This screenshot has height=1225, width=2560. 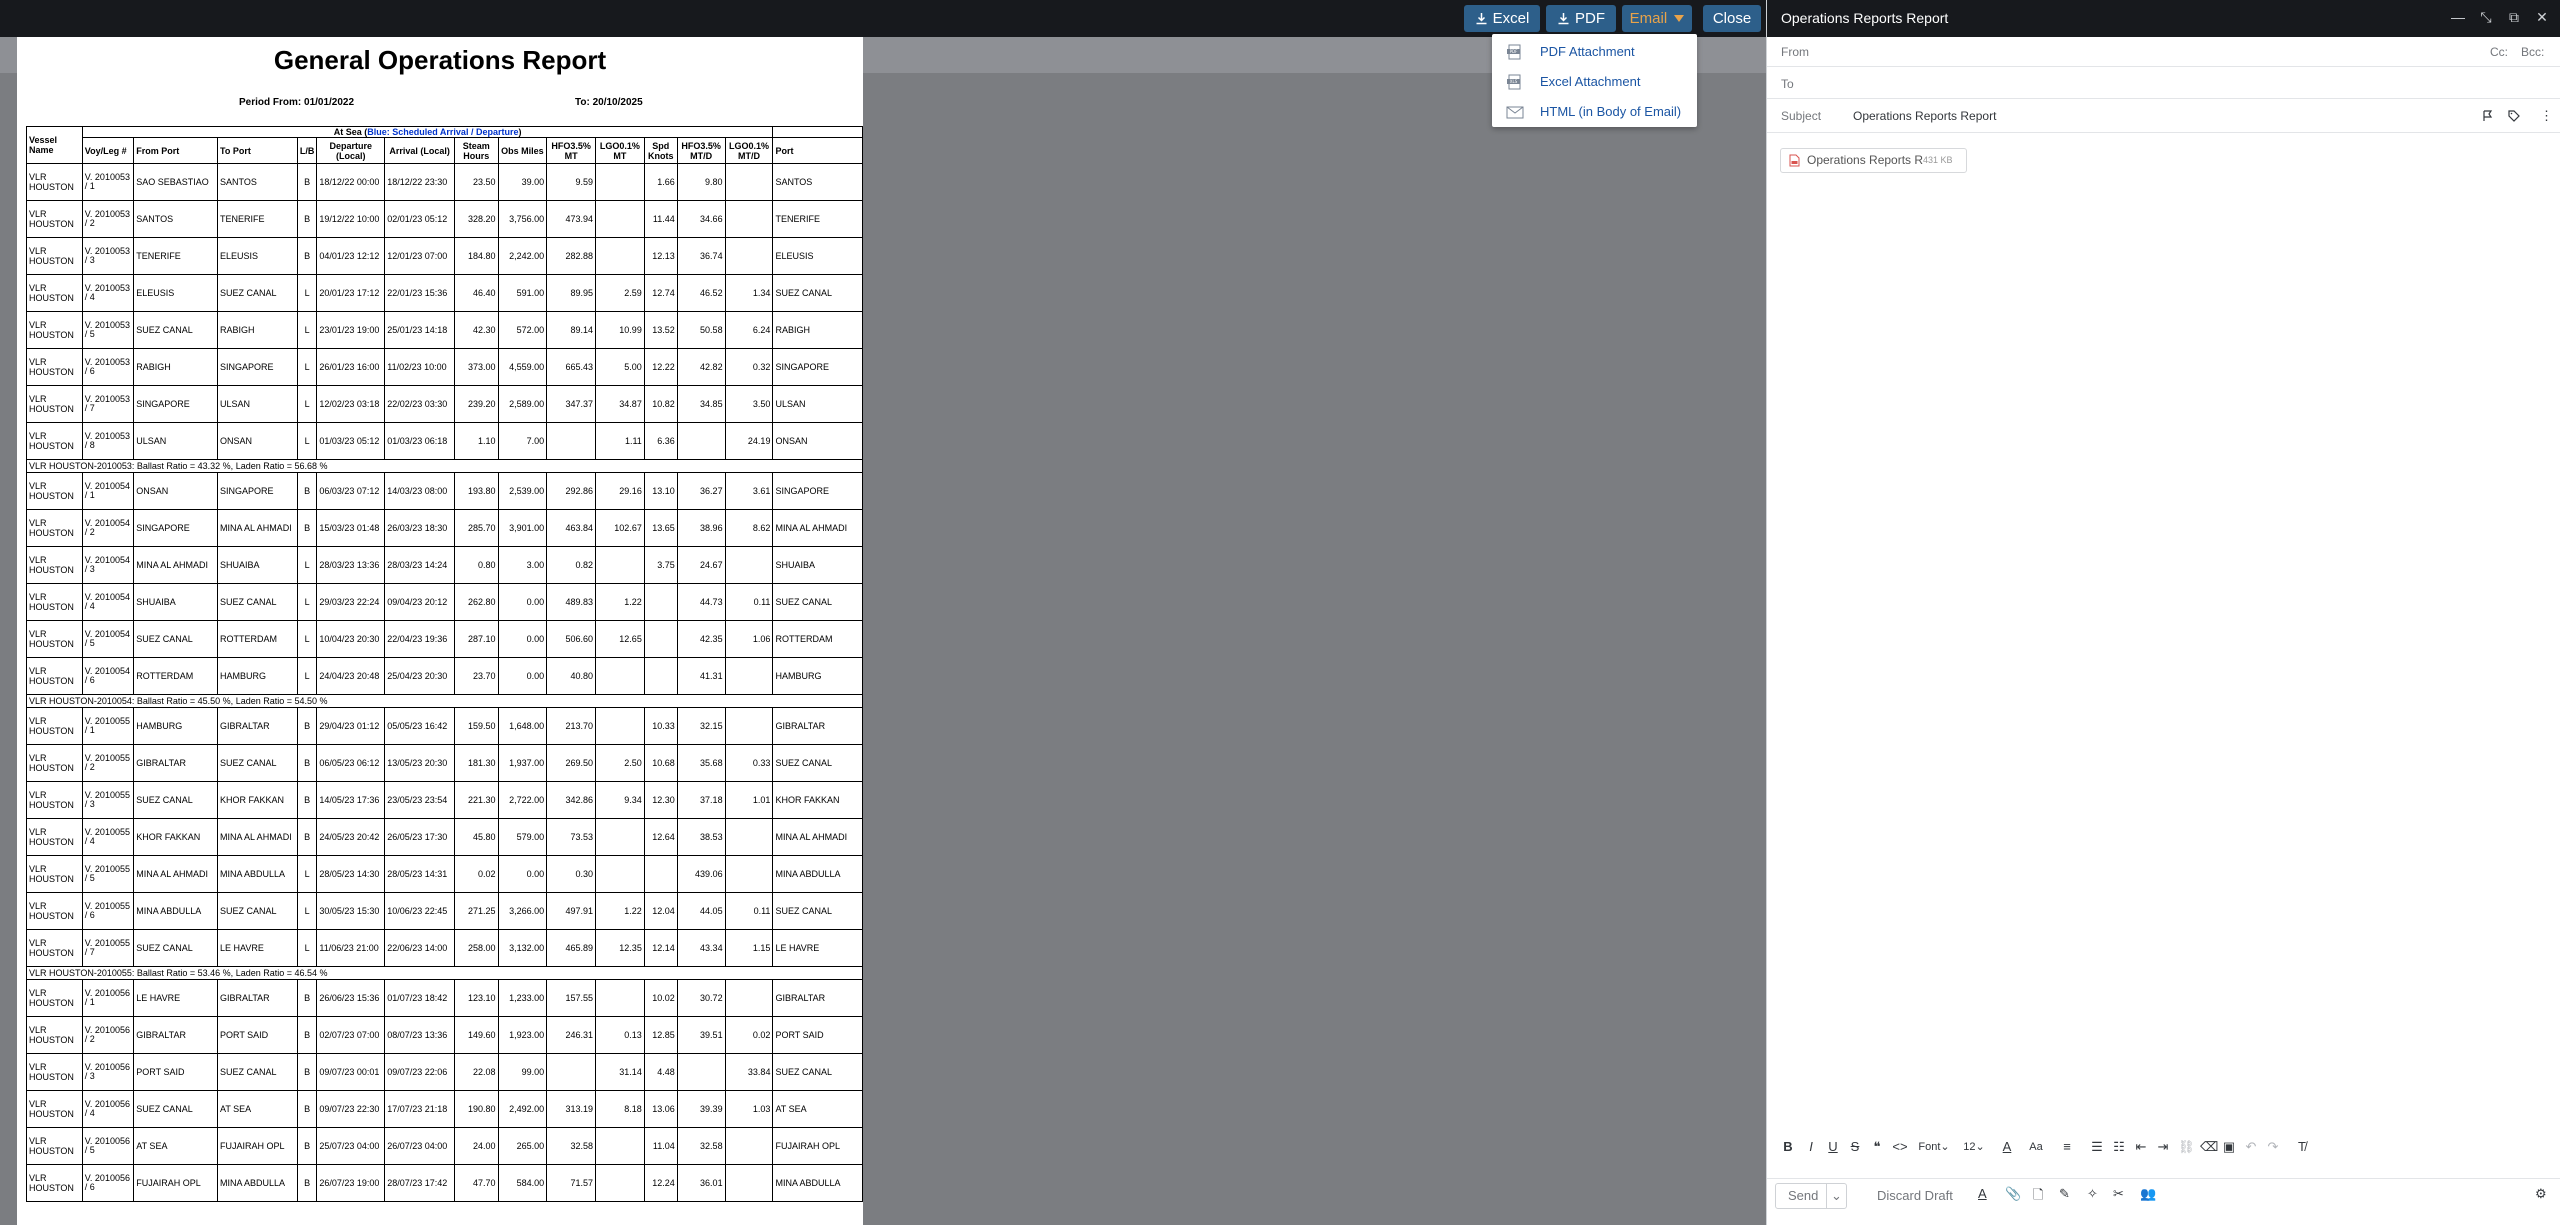 What do you see at coordinates (2118, 1194) in the screenshot?
I see `crop-icon: ✂` at bounding box center [2118, 1194].